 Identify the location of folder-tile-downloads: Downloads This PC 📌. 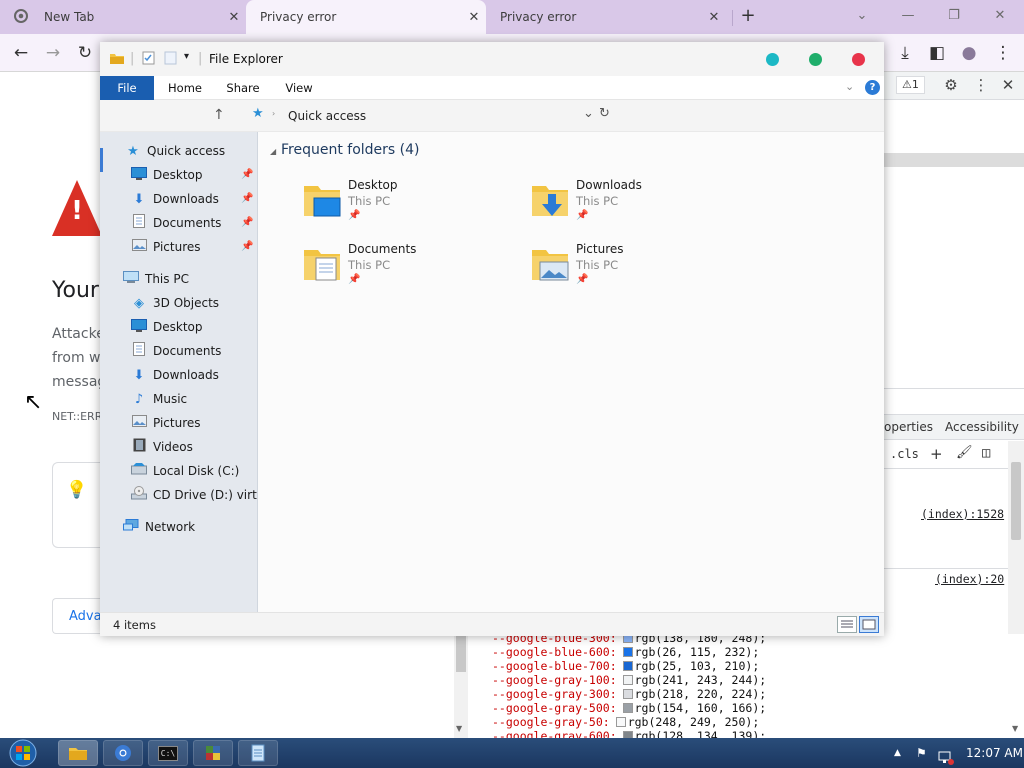
(640, 206).